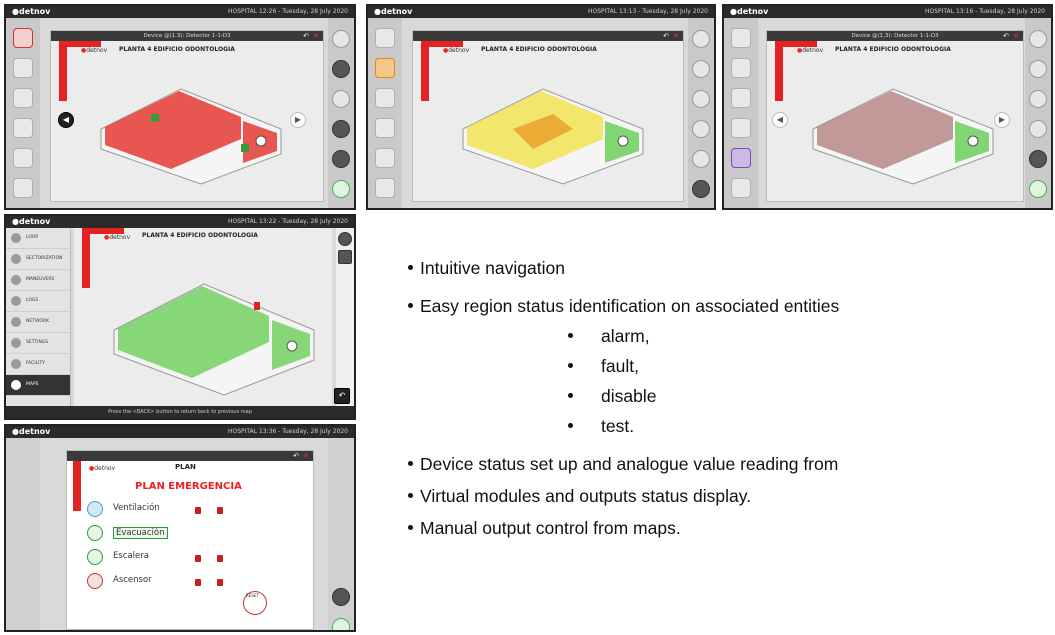  Describe the element at coordinates (95, 533) in the screenshot. I see `evacuation-icon` at that location.